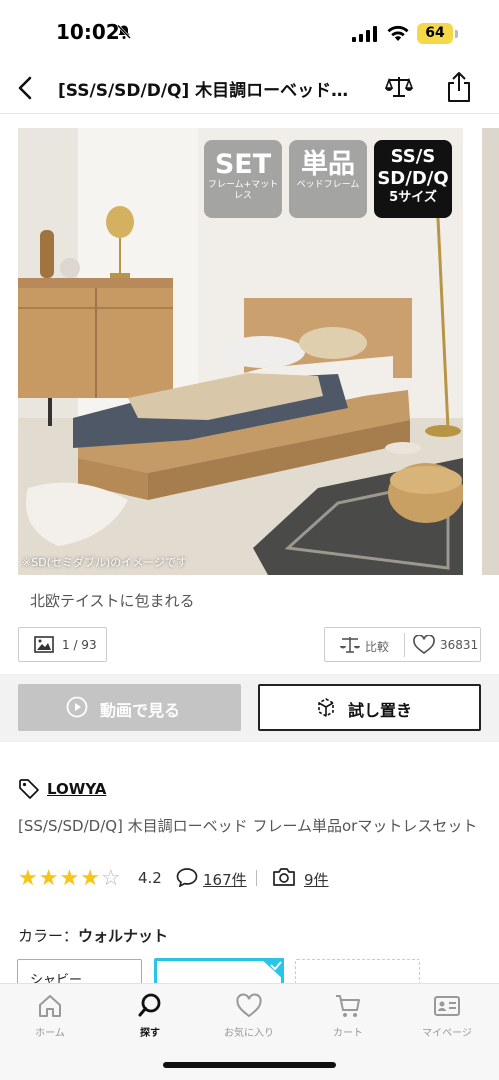 This screenshot has height=1080, width=499. I want to click on single-badge: 単品 ベッドフレーム, so click(328, 179).